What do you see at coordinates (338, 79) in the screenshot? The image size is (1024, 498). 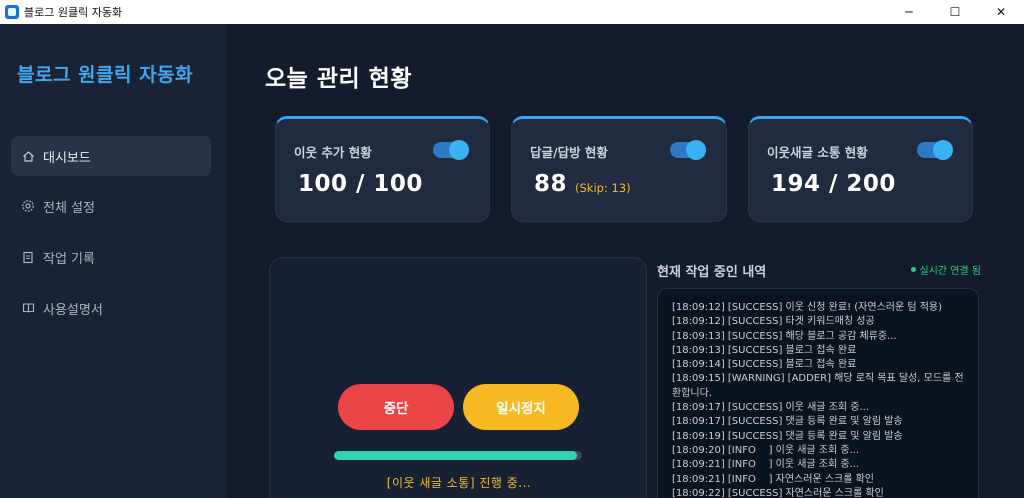 I see `page-title: 오늘 관리 현황` at bounding box center [338, 79].